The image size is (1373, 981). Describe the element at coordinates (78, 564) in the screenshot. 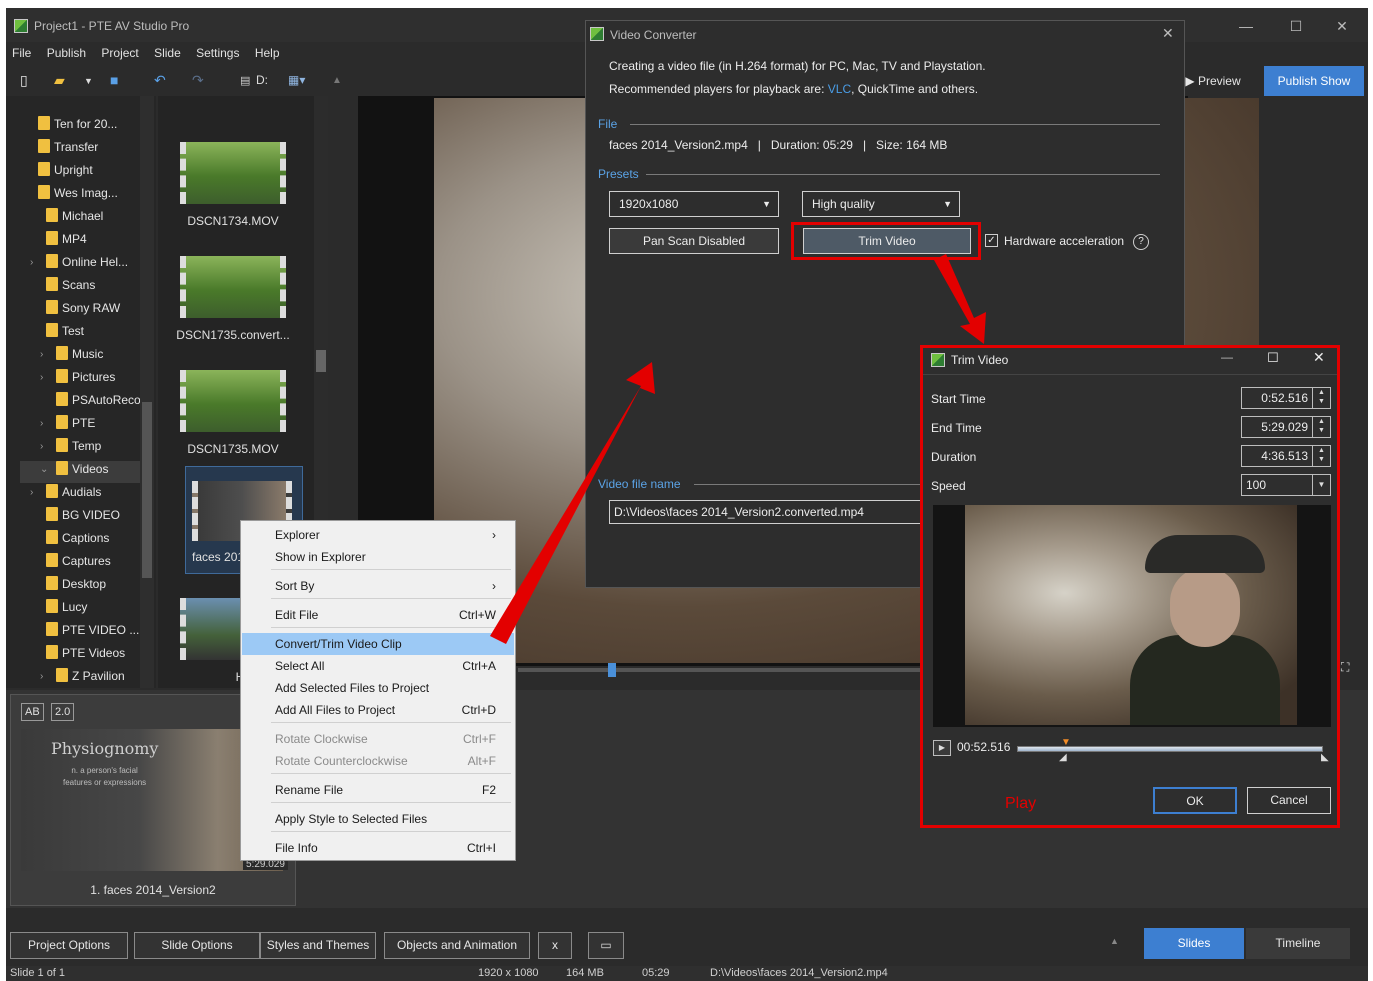

I see `tree-item: Captures` at that location.